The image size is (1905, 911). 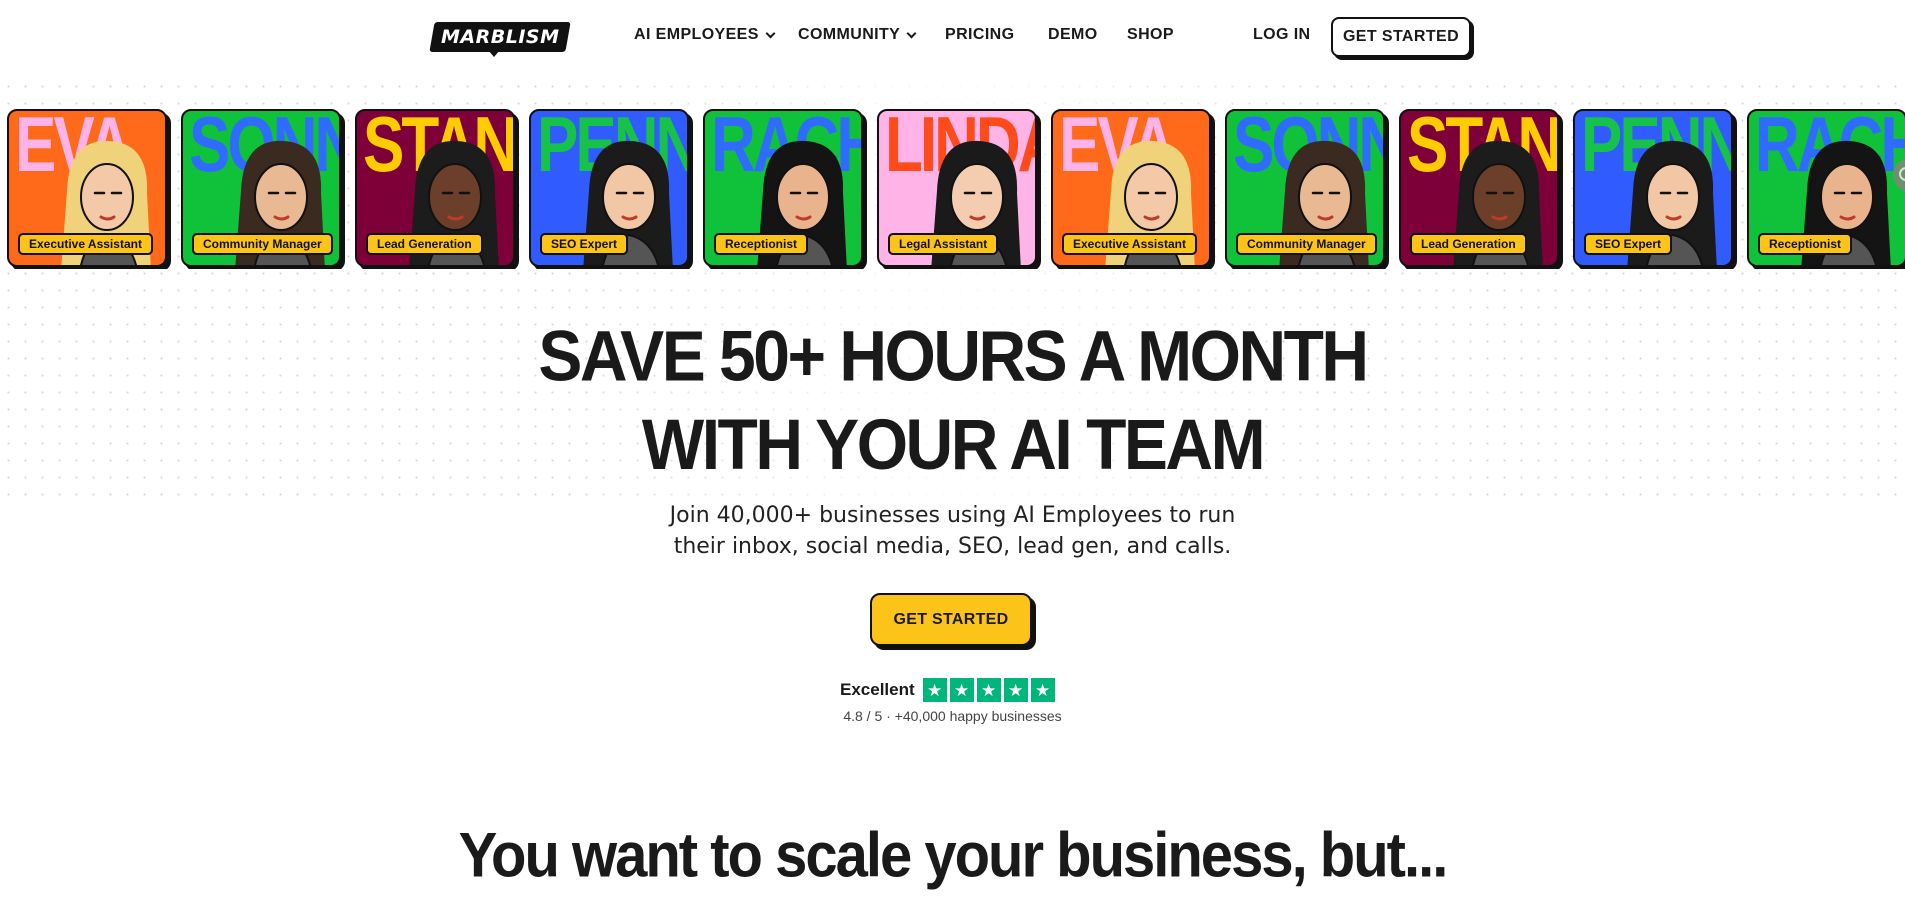 I want to click on nav-community: COMMUNITY, so click(x=857, y=35).